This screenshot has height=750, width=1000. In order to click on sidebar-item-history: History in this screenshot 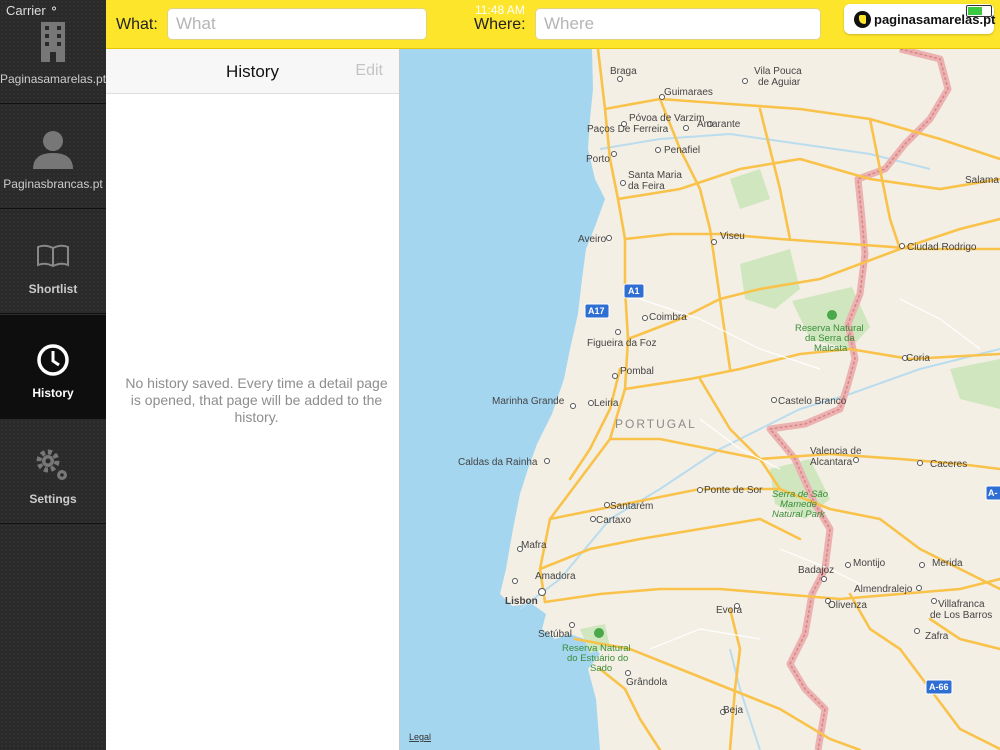, I will do `click(53, 367)`.